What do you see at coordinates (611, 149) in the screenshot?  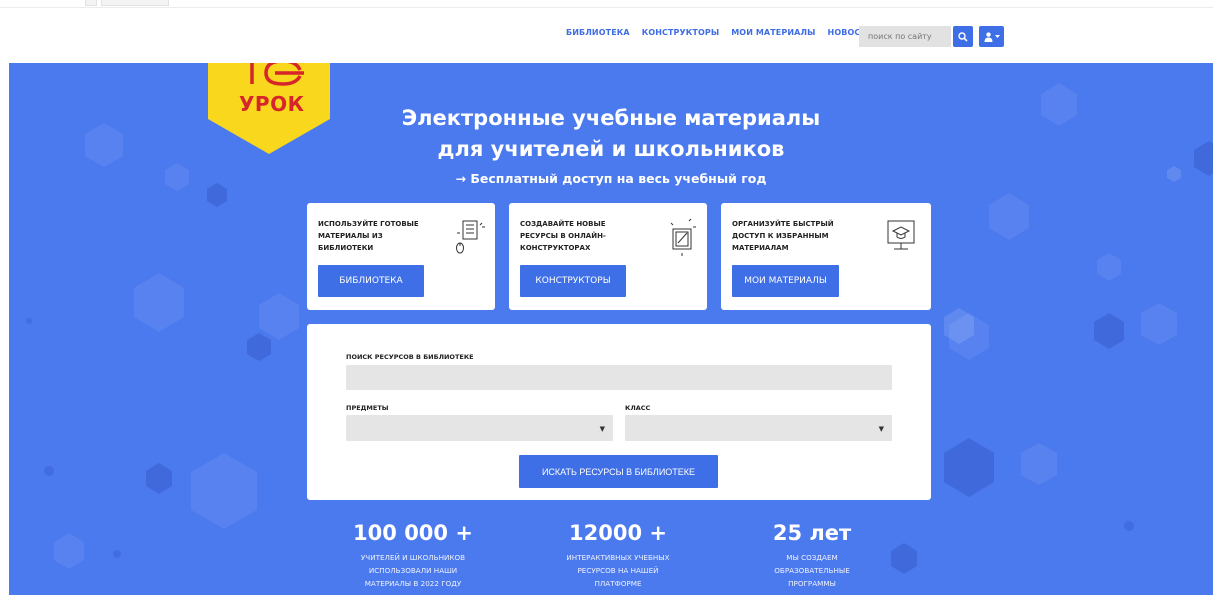 I see `hero-title-line2: для учителей и школьников` at bounding box center [611, 149].